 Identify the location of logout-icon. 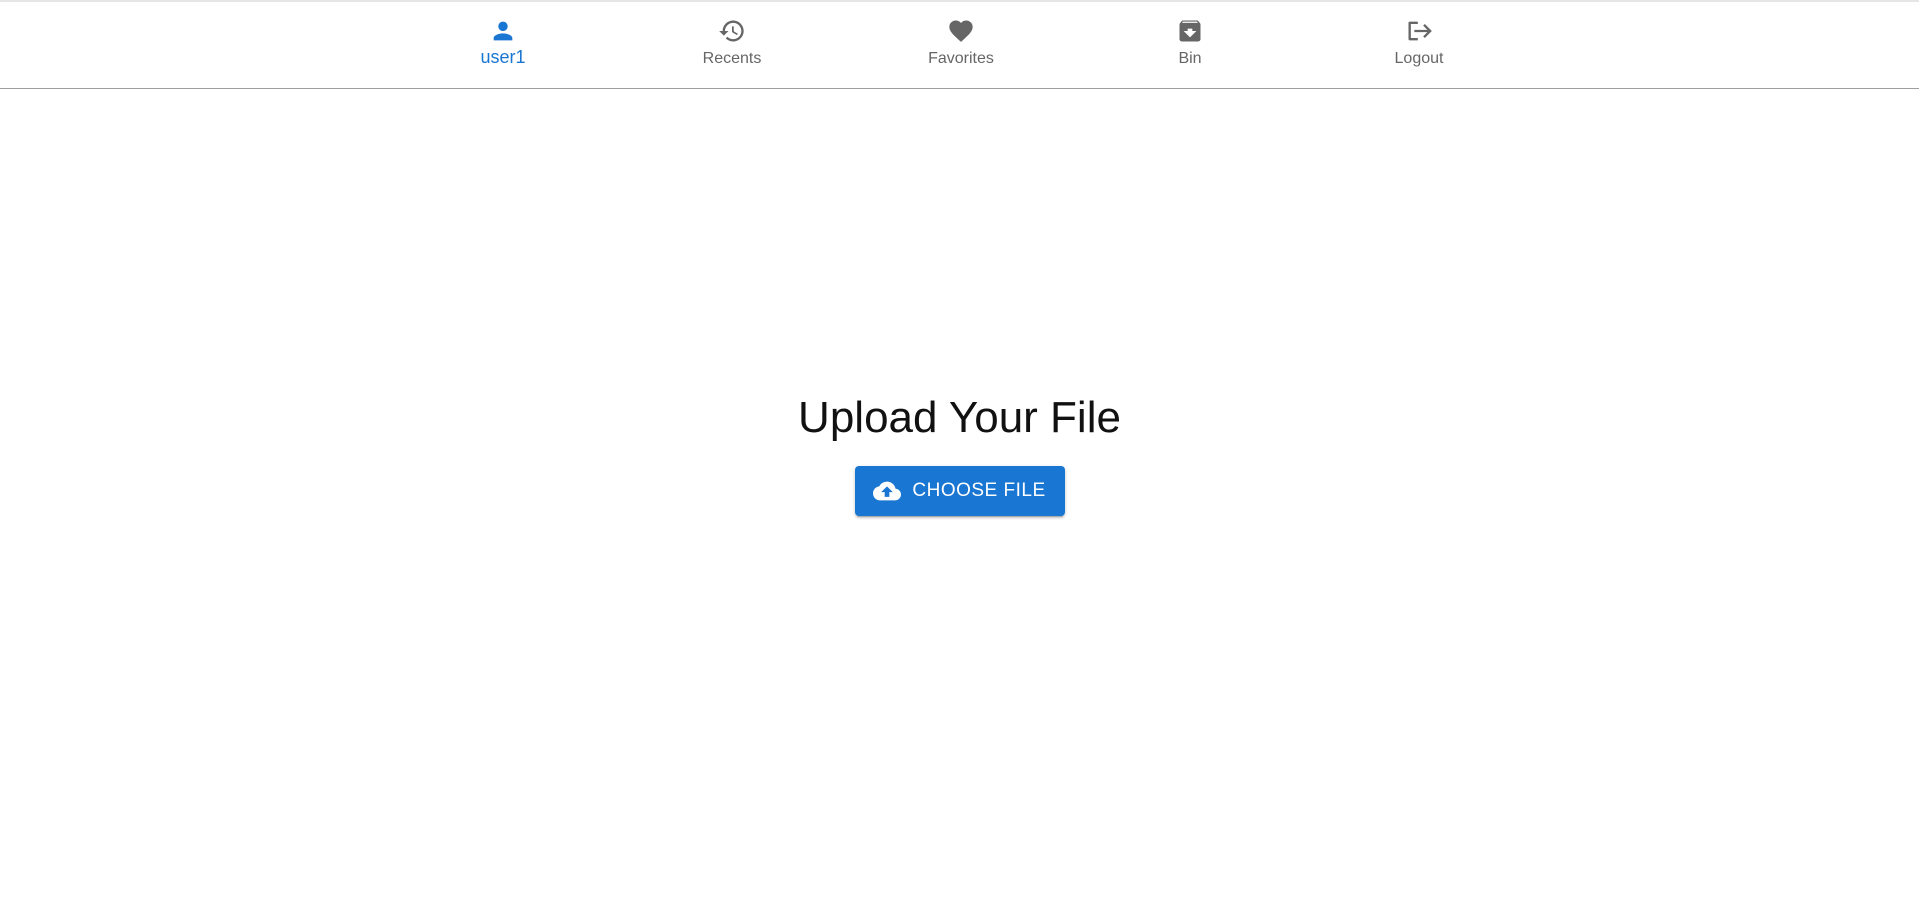
(1419, 31).